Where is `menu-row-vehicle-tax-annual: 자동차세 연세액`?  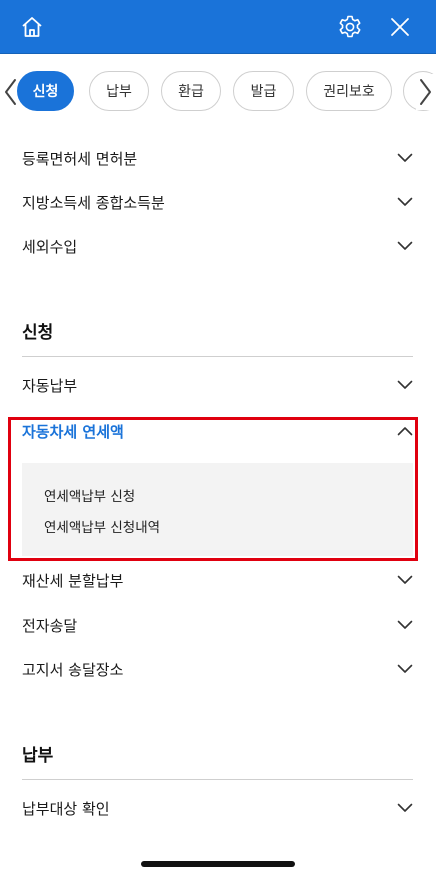
menu-row-vehicle-tax-annual: 자동차세 연세액 is located at coordinates (218, 431).